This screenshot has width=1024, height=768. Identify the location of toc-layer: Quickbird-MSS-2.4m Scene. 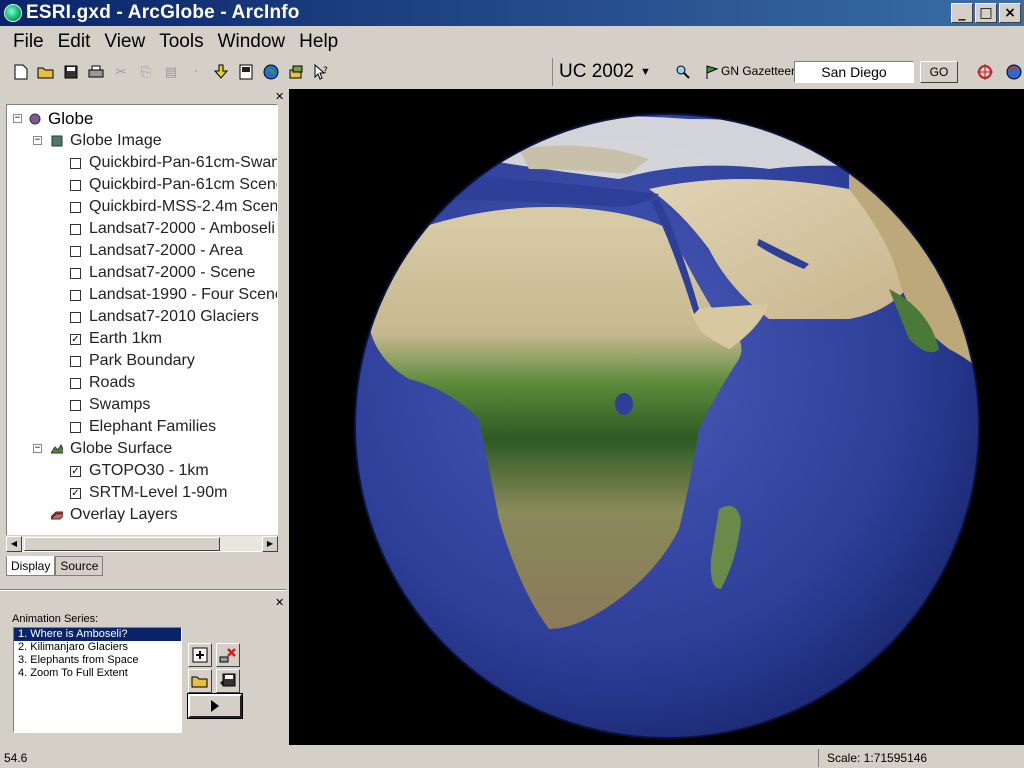
(173, 207).